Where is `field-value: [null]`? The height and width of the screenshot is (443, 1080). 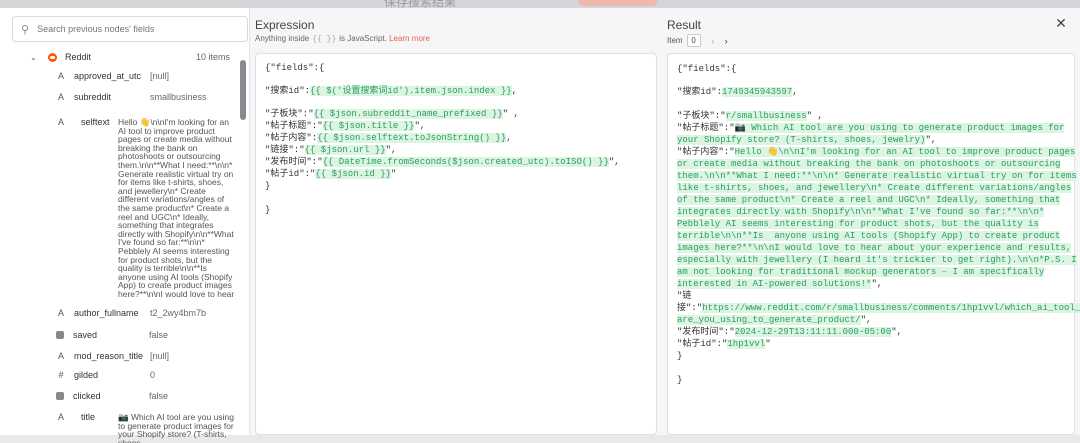
field-value: [null] is located at coordinates (160, 76).